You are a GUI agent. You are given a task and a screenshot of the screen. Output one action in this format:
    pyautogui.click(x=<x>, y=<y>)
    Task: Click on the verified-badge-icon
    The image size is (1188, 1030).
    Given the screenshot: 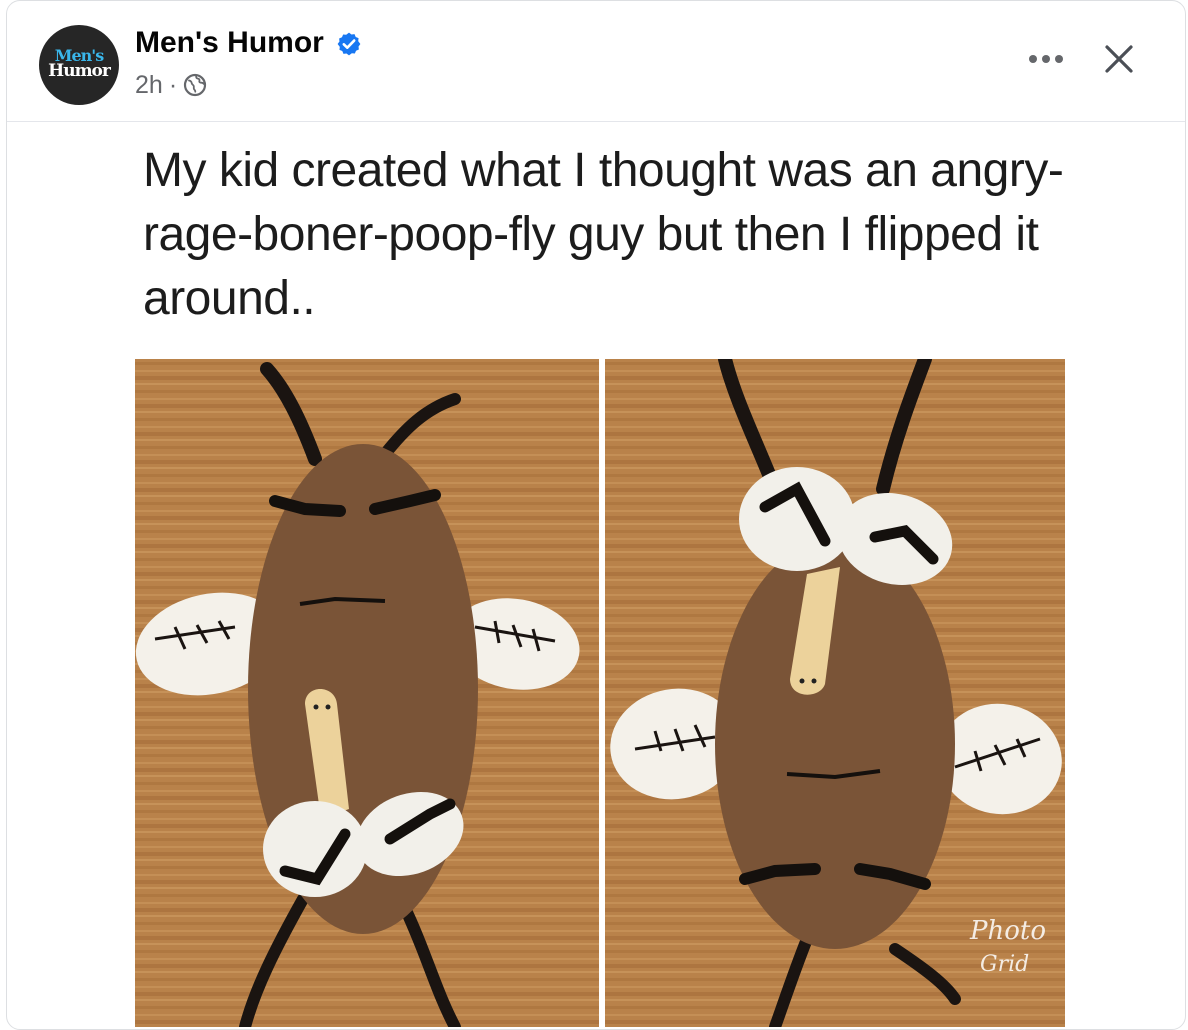 What is the action you would take?
    pyautogui.click(x=349, y=43)
    